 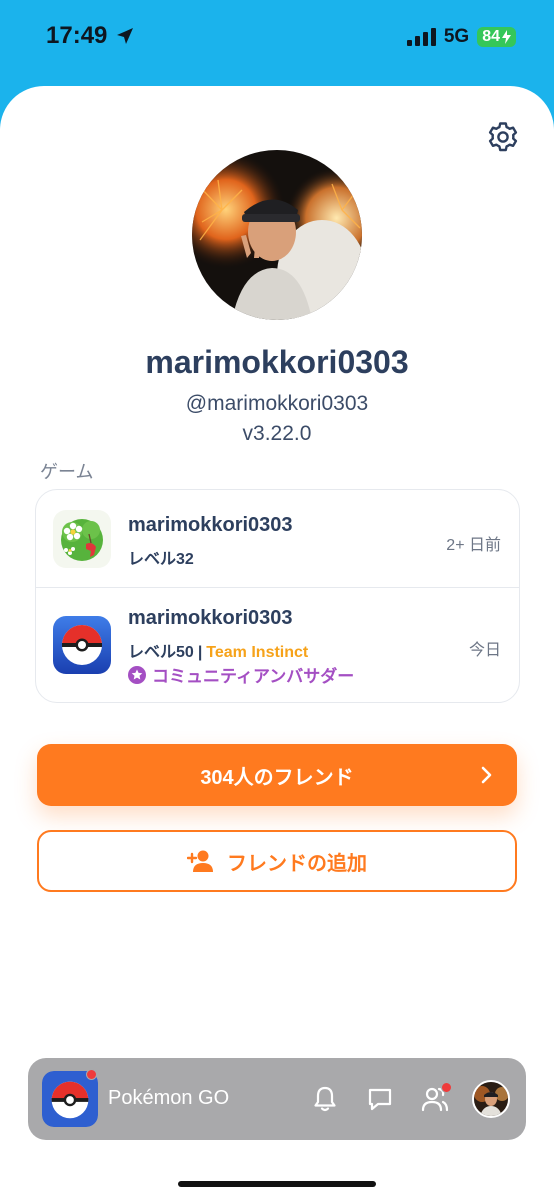 What do you see at coordinates (473, 545) in the screenshot?
I see `last-active: 2+ 日前` at bounding box center [473, 545].